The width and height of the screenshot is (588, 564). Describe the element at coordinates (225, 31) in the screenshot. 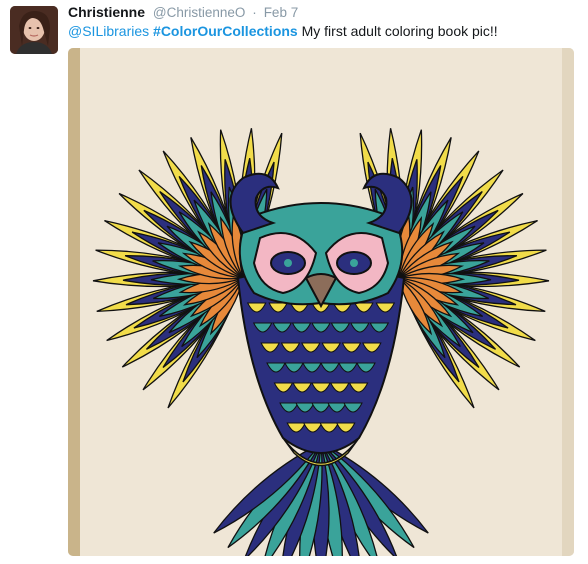

I see `hashtag-link: #ColorOurCollections` at that location.